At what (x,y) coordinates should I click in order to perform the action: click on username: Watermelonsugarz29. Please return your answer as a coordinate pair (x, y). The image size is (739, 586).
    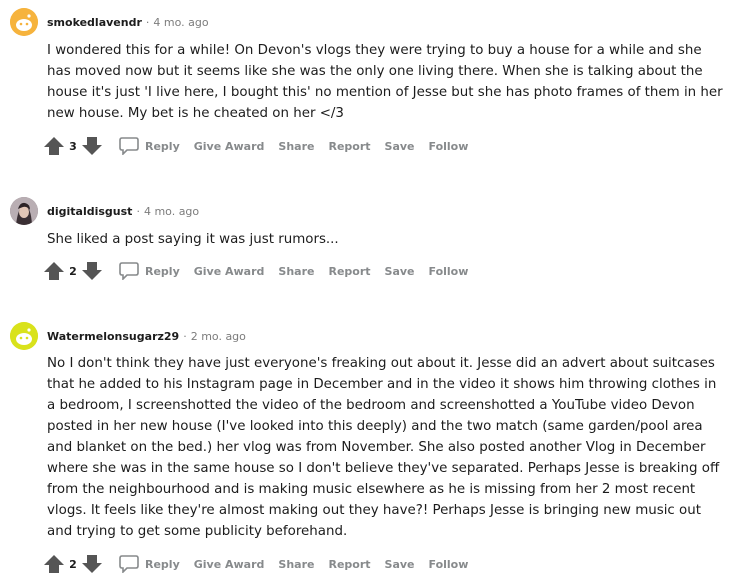
    Looking at the image, I should click on (113, 336).